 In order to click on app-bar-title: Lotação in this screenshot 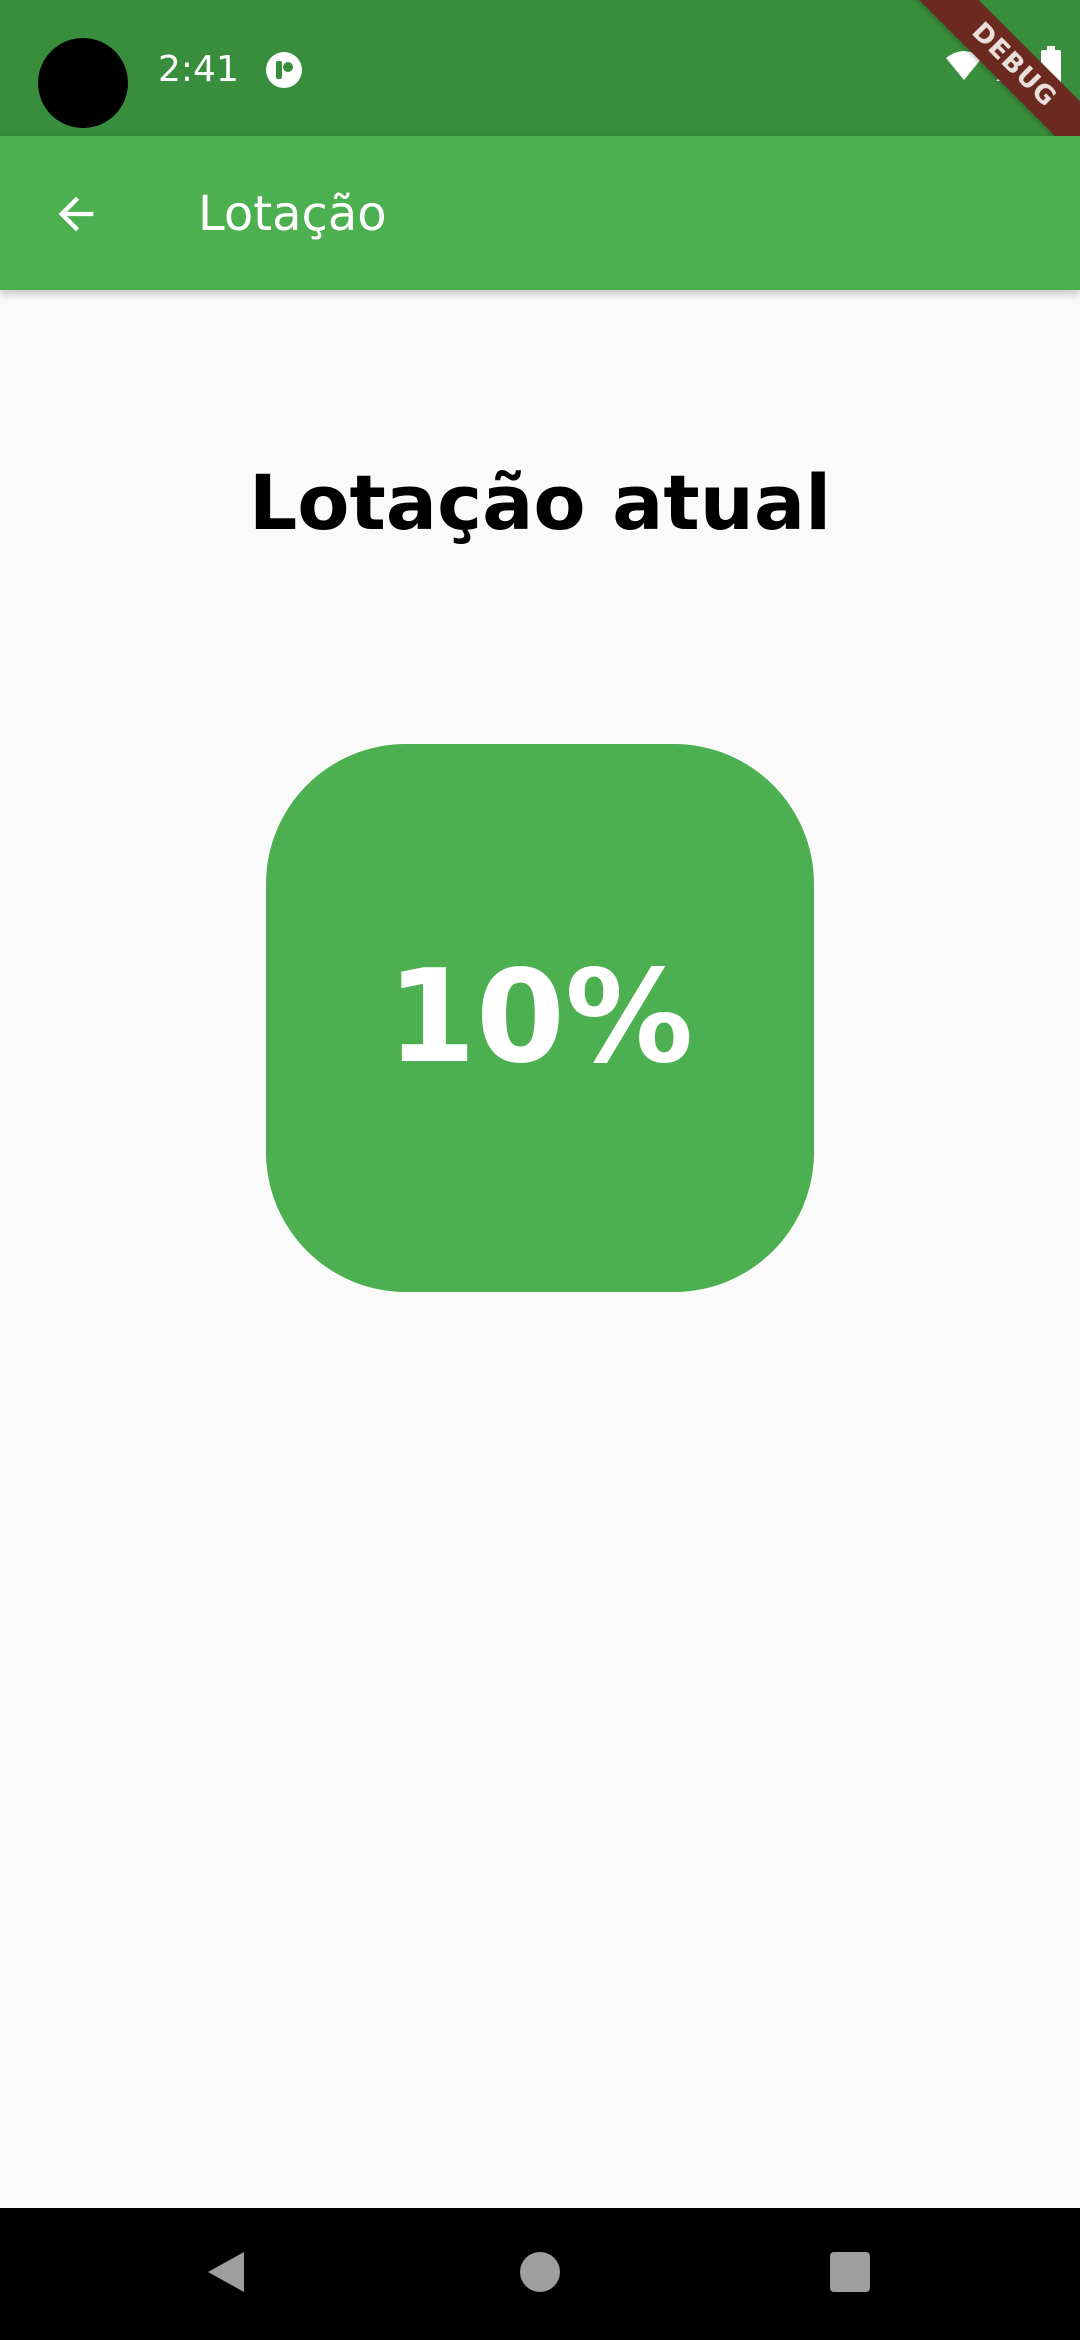, I will do `click(292, 214)`.